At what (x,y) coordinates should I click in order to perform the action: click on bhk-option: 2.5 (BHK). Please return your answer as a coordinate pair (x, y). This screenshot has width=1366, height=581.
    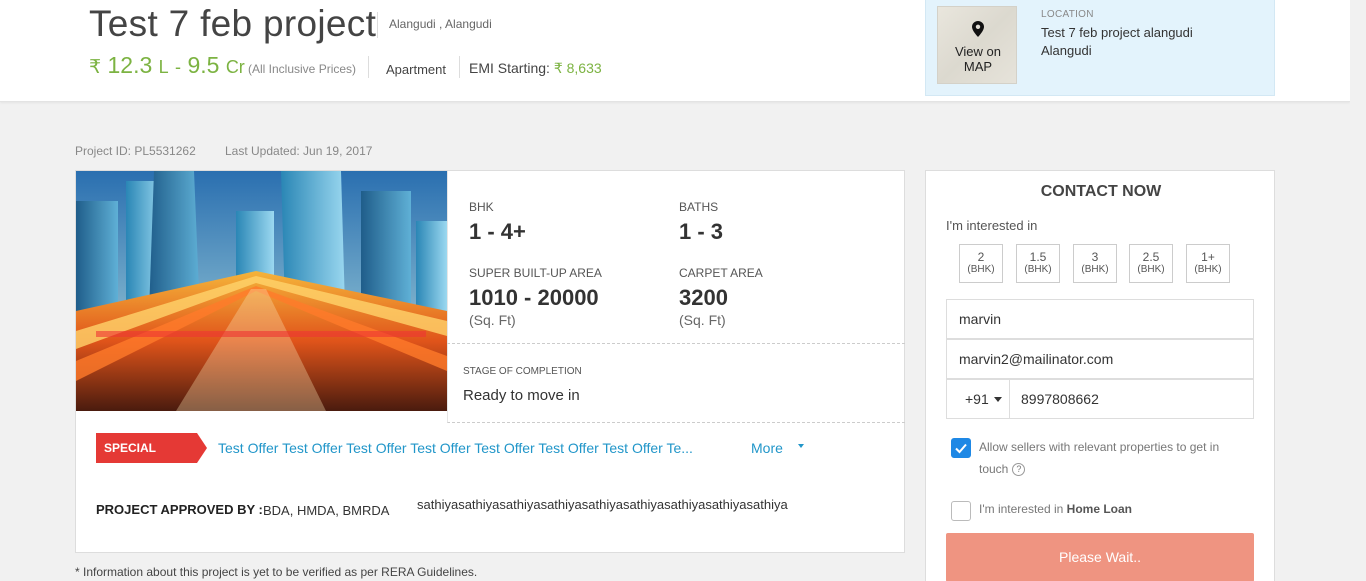
    Looking at the image, I should click on (1151, 263).